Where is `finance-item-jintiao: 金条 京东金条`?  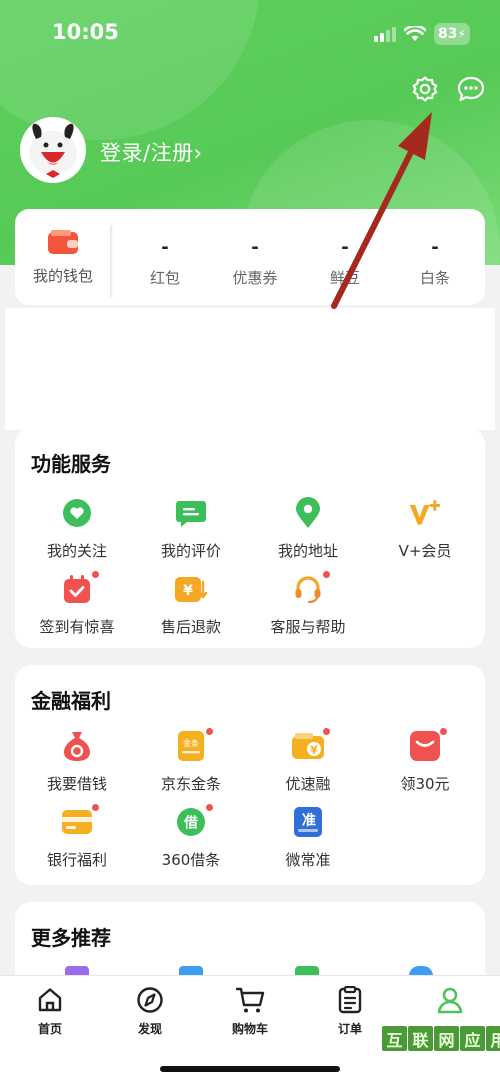 finance-item-jintiao: 金条 京东金条 is located at coordinates (191, 760).